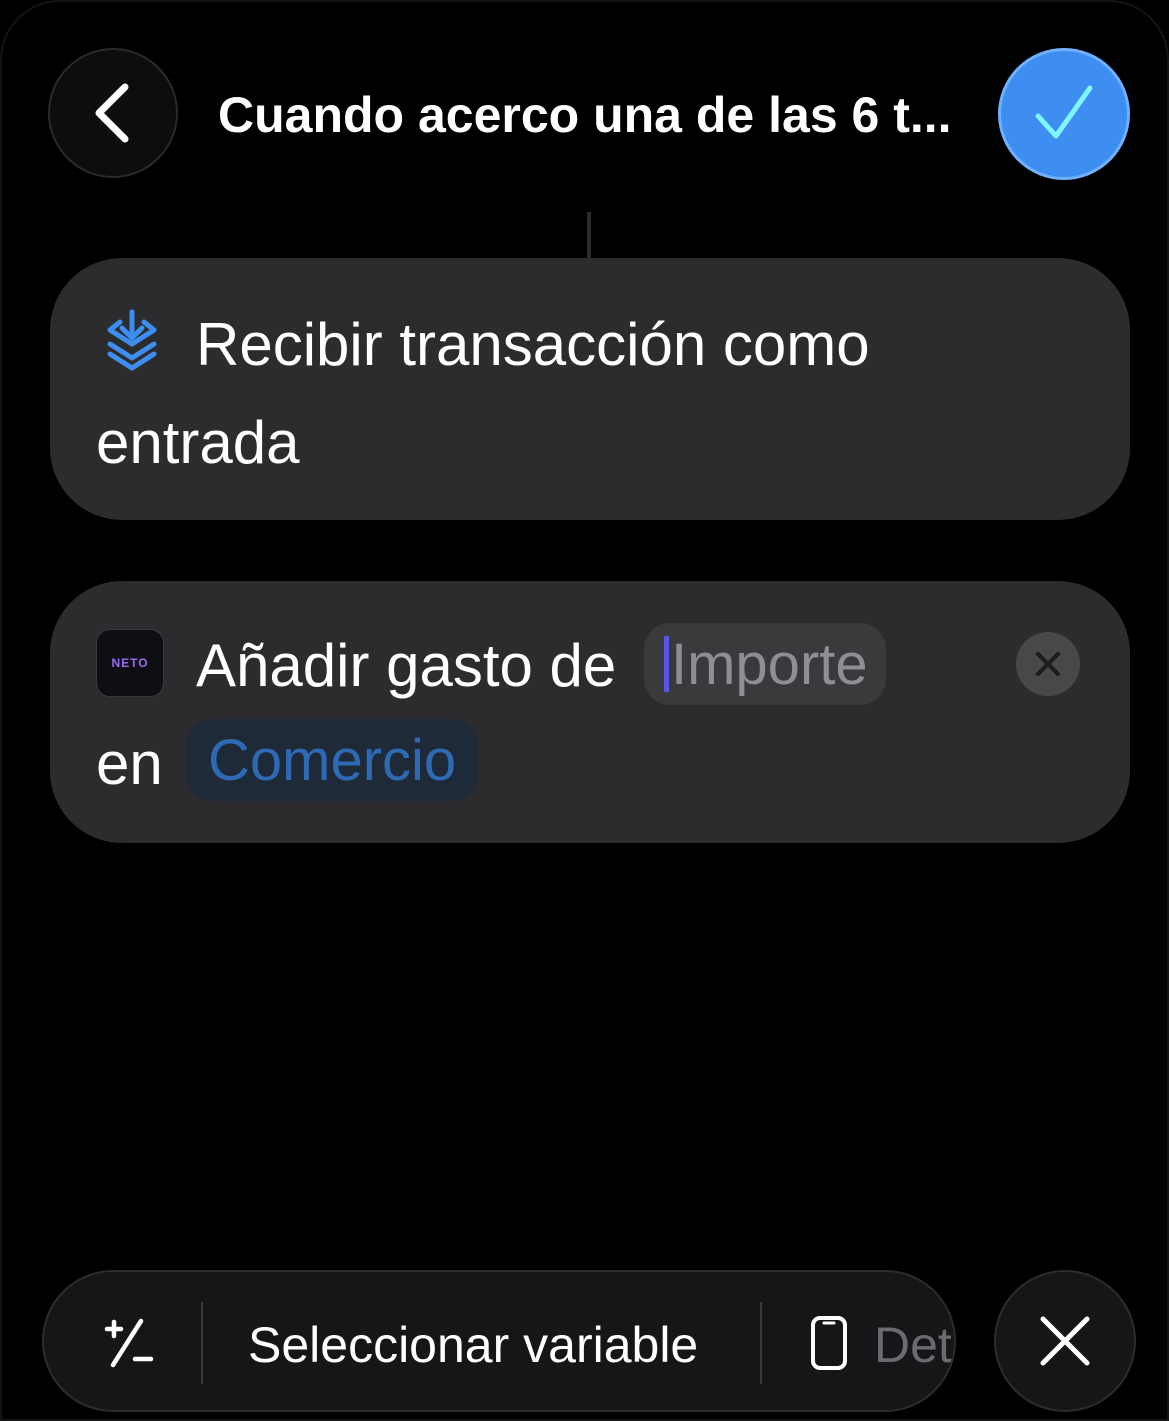 The width and height of the screenshot is (1169, 1421). Describe the element at coordinates (666, 664) in the screenshot. I see `text-cursor` at that location.